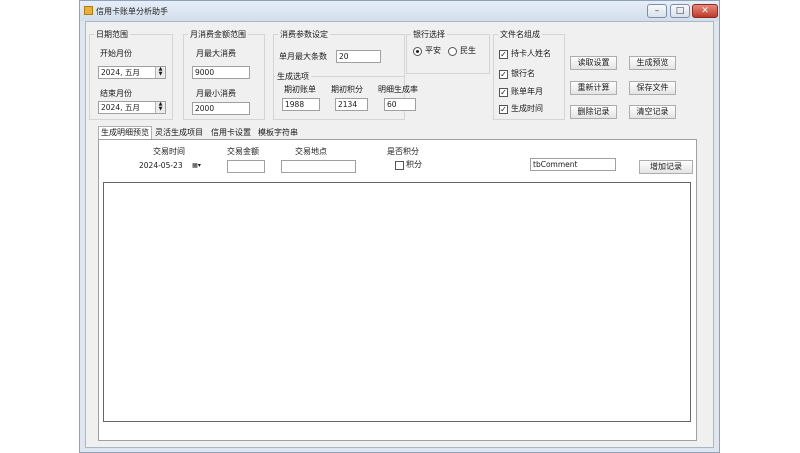 Image resolution: width=800 pixels, height=453 pixels. Describe the element at coordinates (705, 11) in the screenshot. I see `close-button: ✕` at that location.